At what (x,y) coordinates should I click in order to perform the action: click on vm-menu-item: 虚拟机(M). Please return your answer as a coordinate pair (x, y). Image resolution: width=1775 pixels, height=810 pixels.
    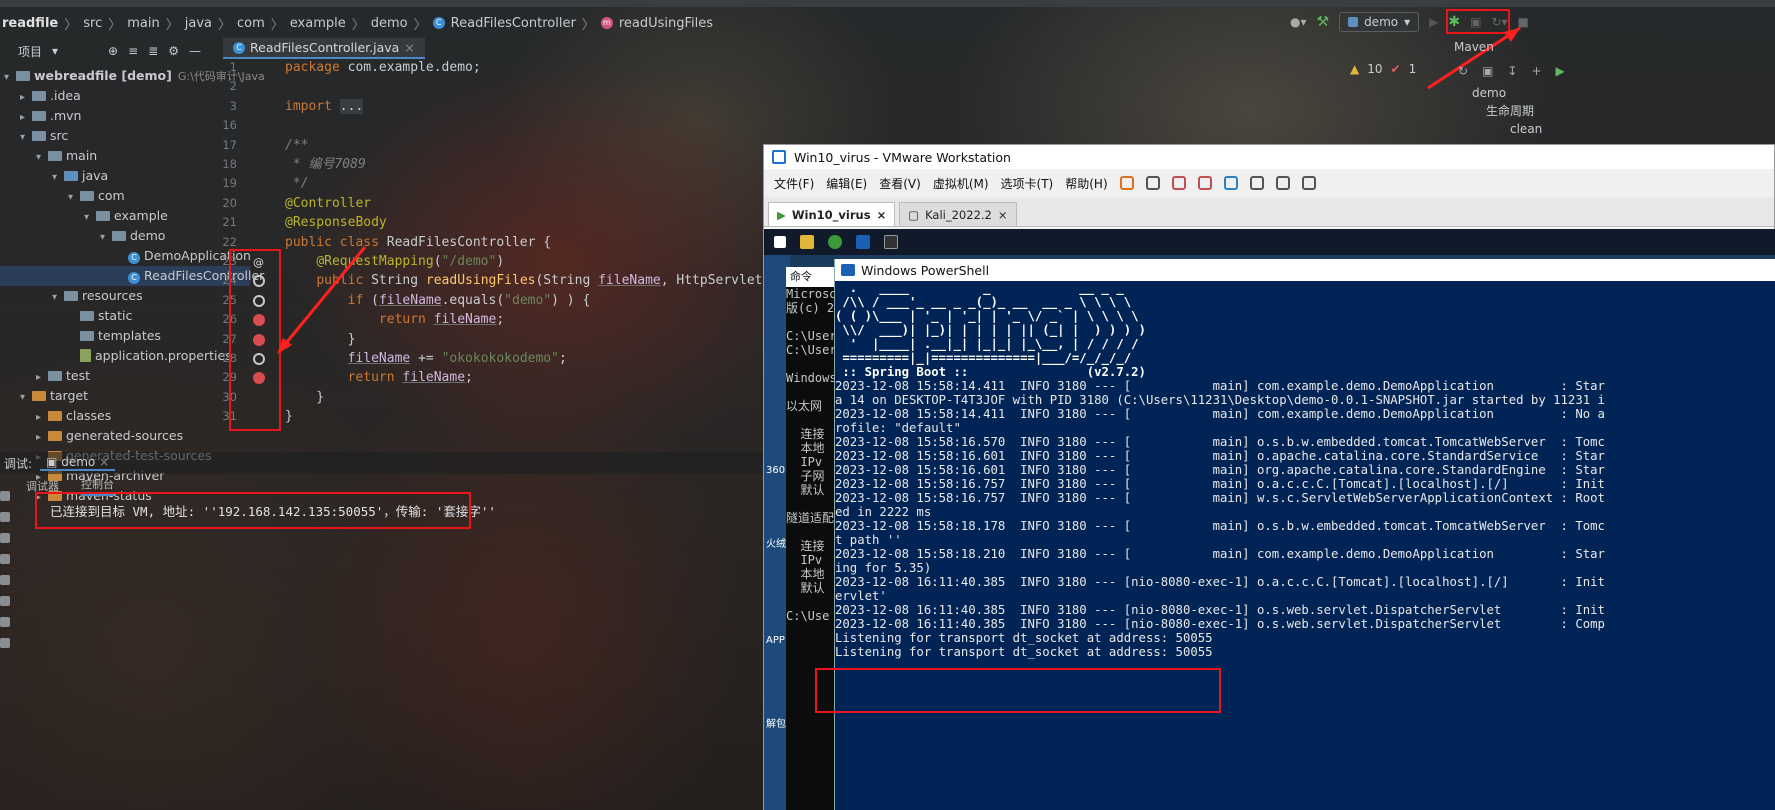
    Looking at the image, I should click on (961, 183).